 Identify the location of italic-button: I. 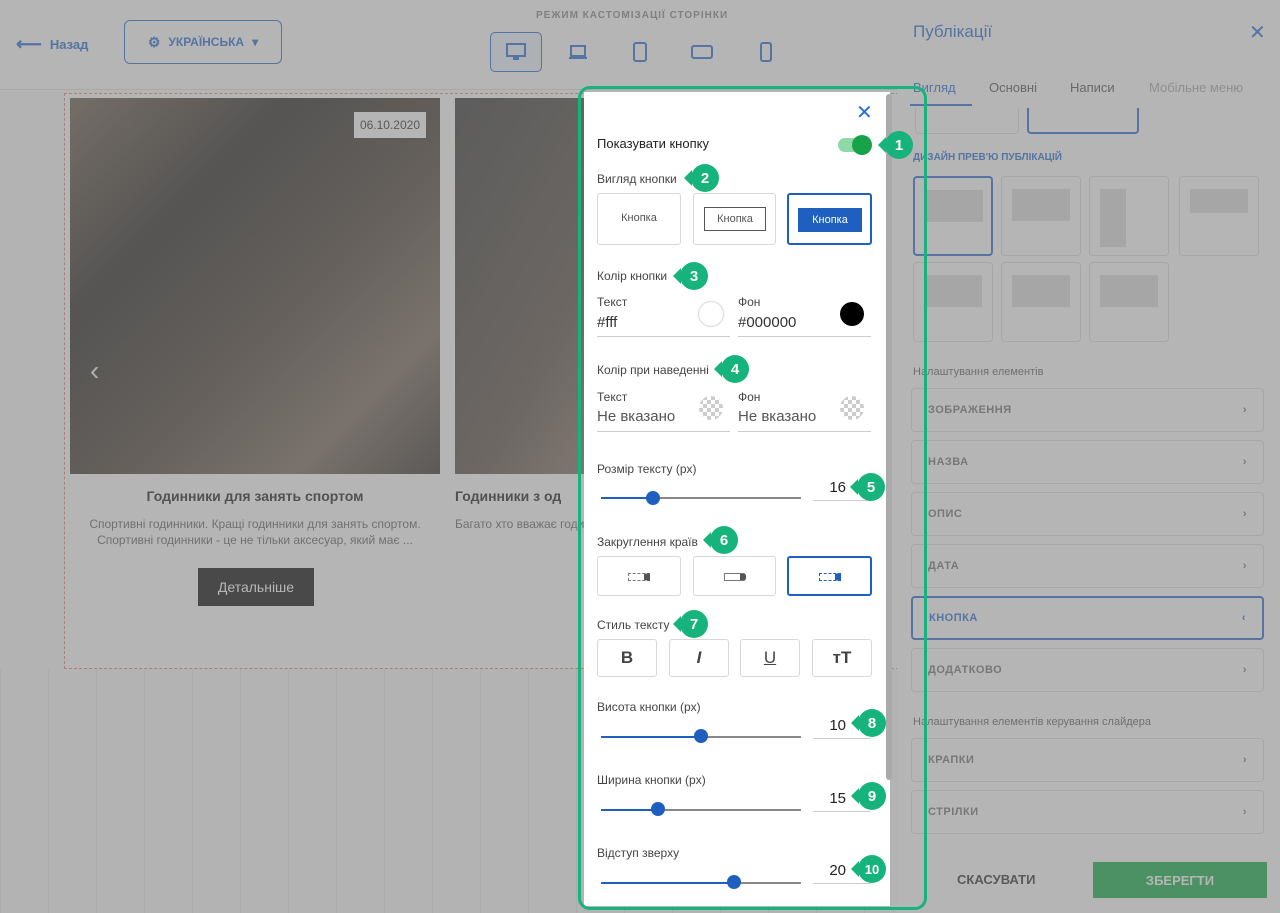
(699, 658).